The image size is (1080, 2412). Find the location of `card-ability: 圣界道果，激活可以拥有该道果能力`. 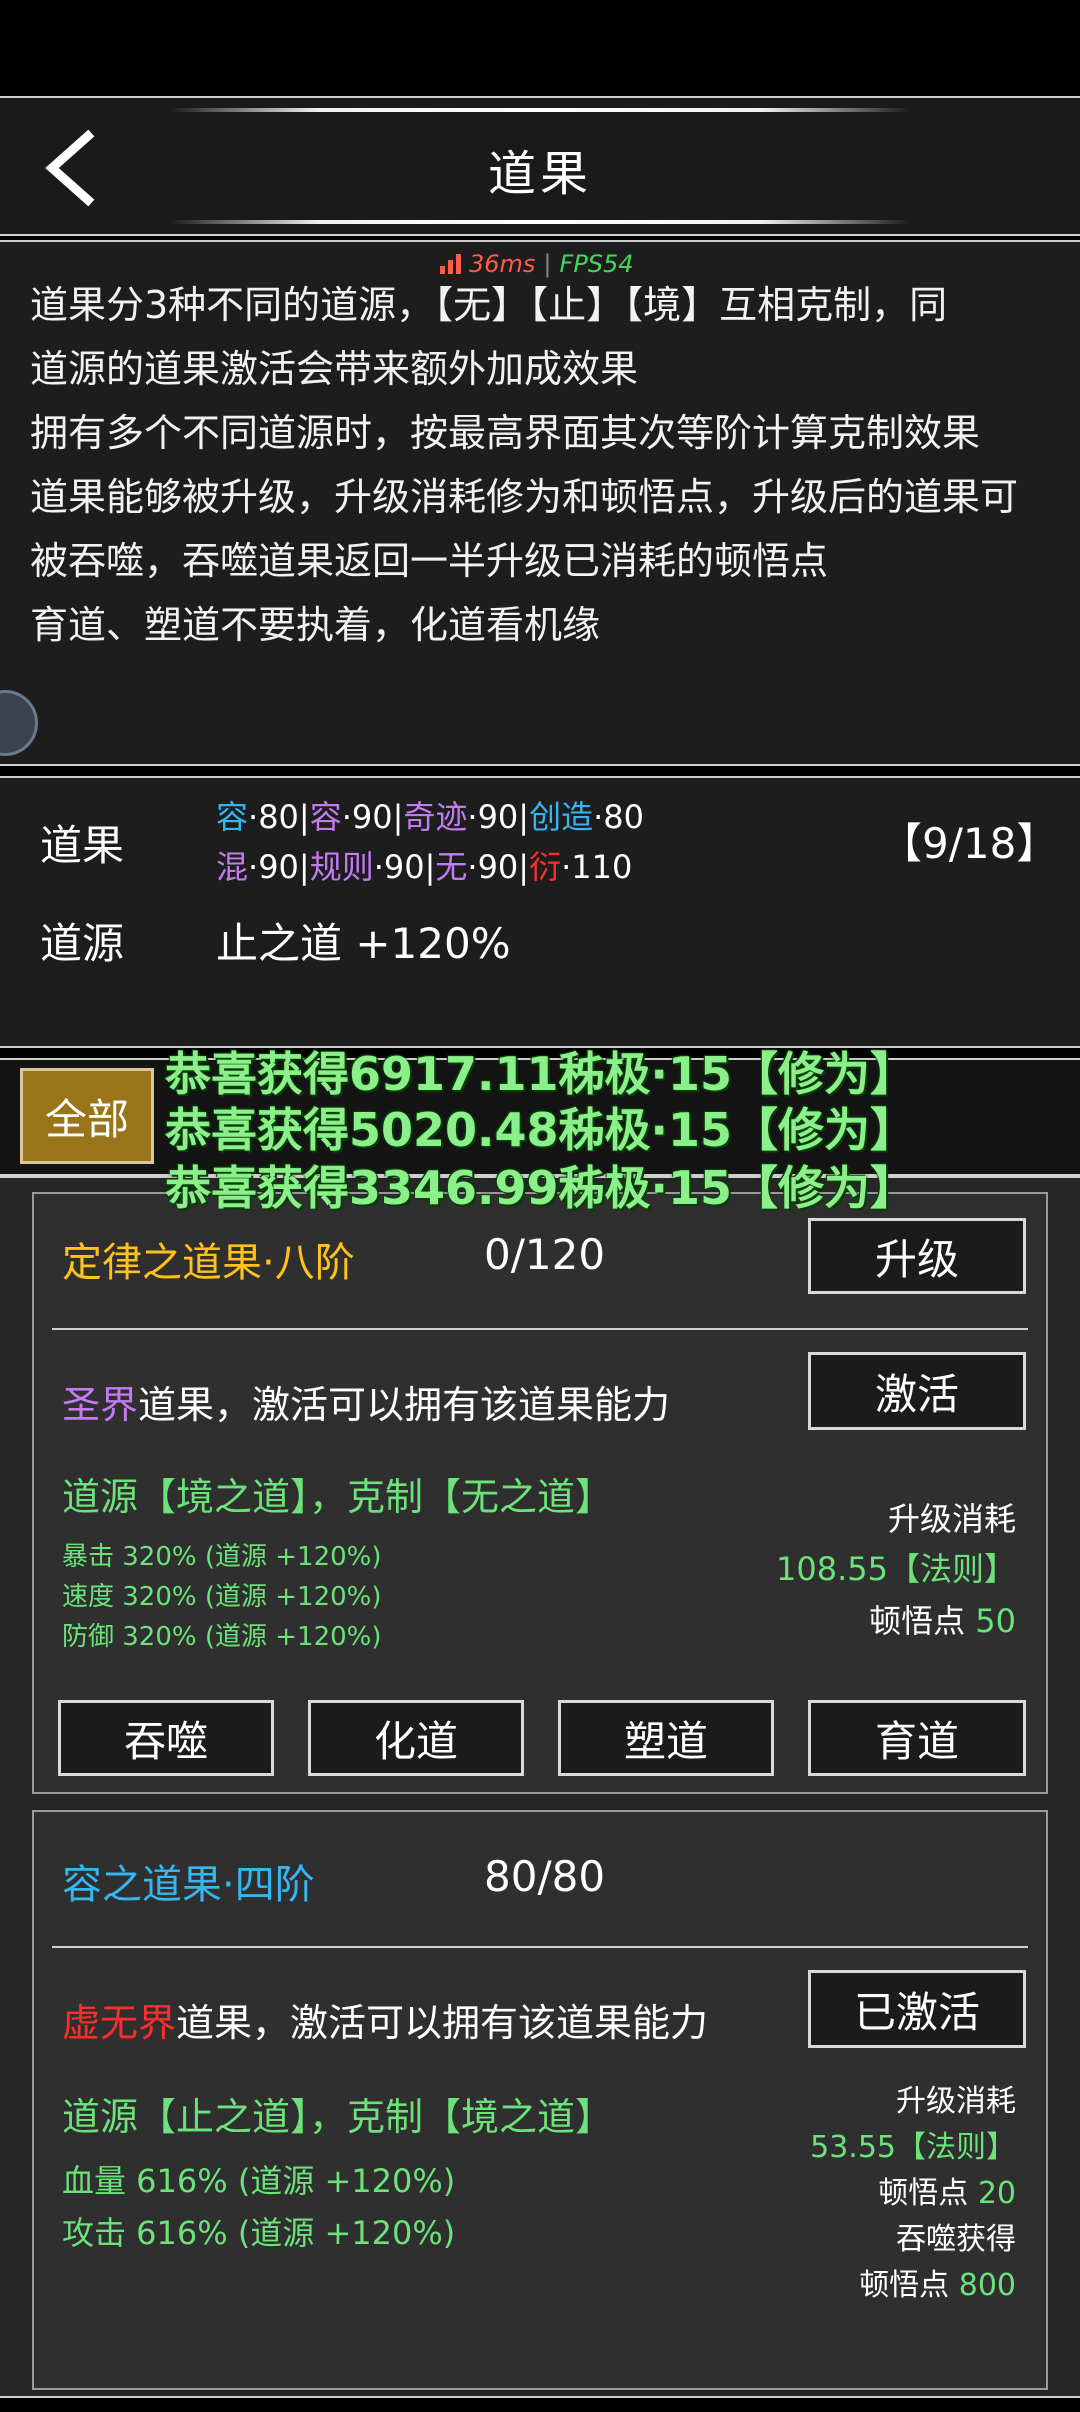

card-ability: 圣界道果，激活可以拥有该道果能力 is located at coordinates (366, 1401).